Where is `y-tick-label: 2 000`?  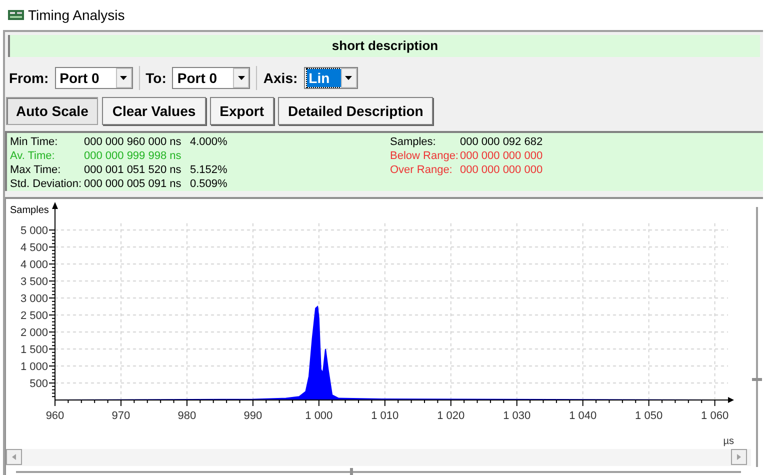 y-tick-label: 2 000 is located at coordinates (34, 333).